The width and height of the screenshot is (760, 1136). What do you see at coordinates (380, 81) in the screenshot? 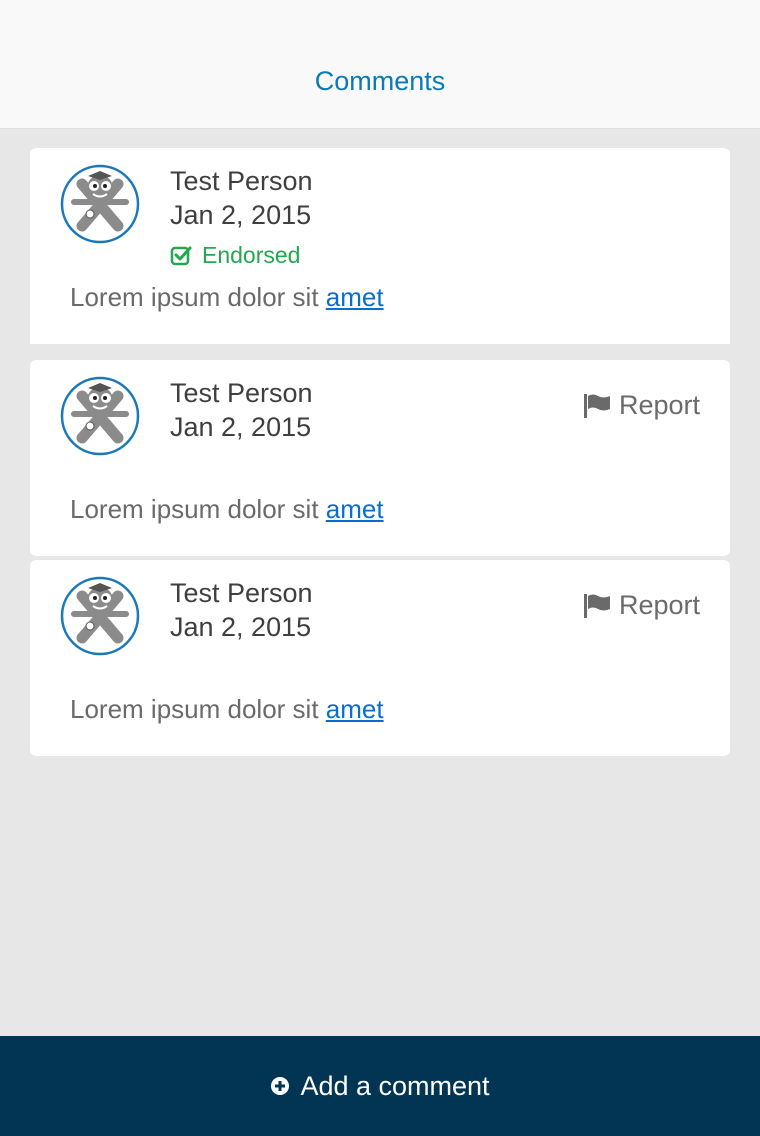
I see `page-title: Comments` at bounding box center [380, 81].